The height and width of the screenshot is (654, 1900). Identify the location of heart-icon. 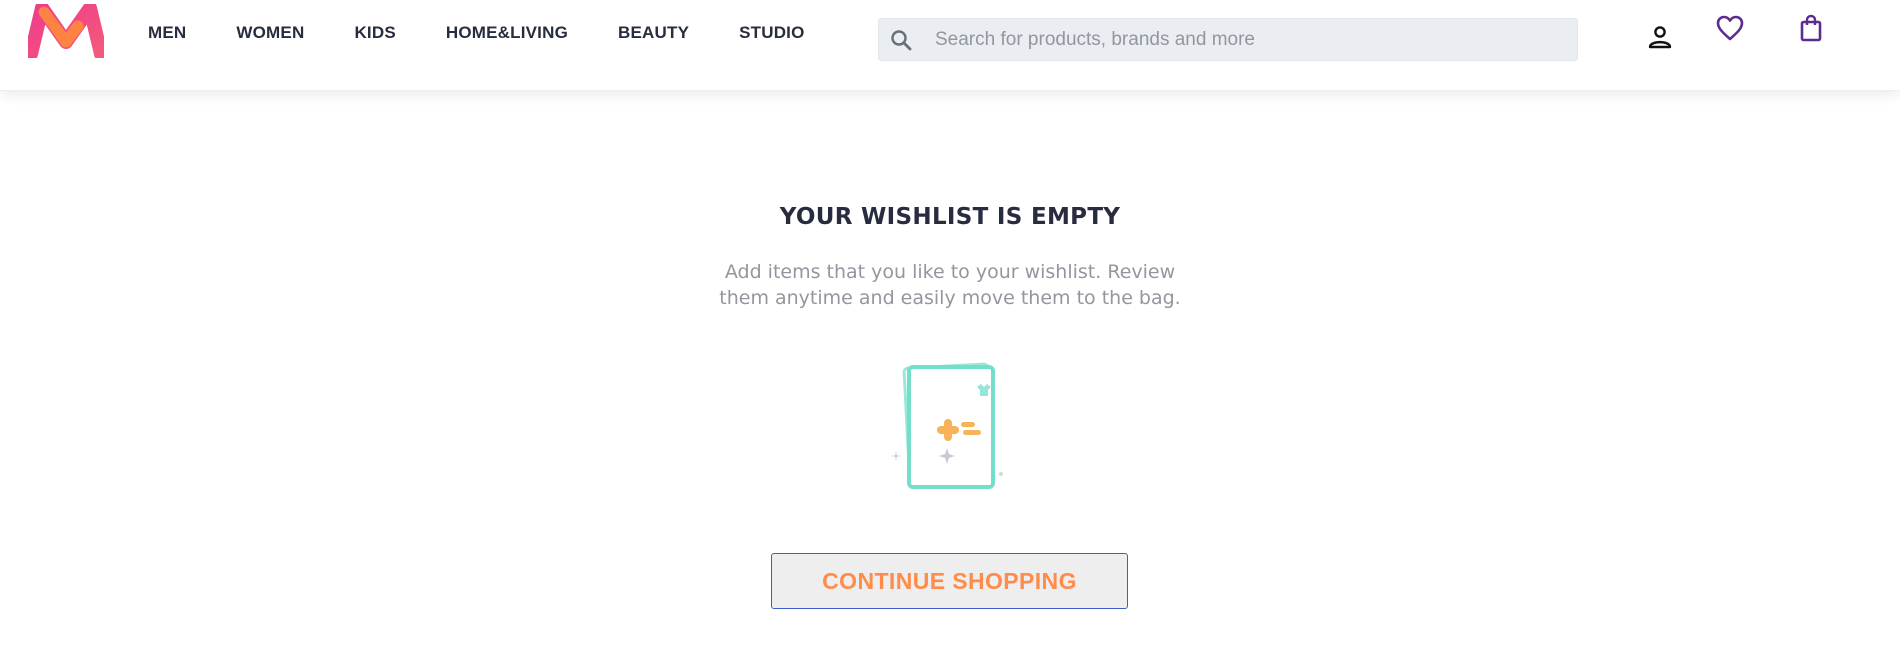
(1730, 28).